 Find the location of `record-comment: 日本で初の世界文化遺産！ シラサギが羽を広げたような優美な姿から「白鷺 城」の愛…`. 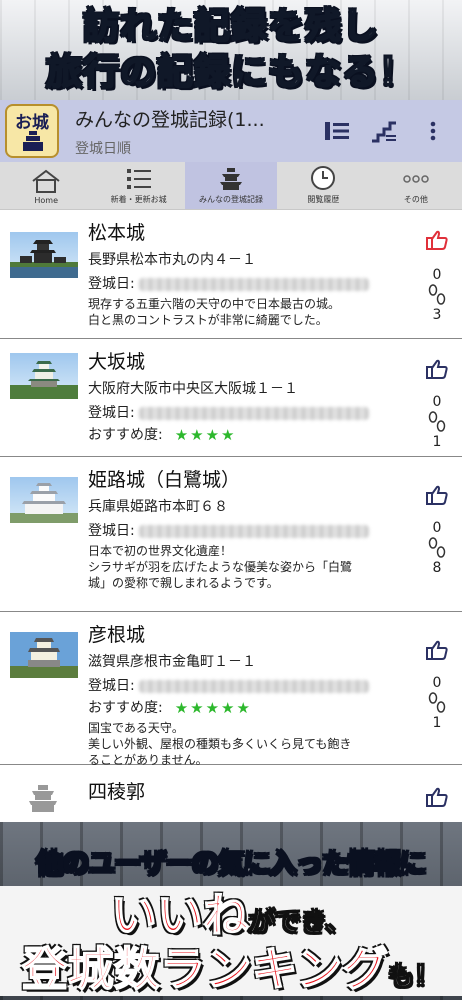

record-comment: 日本で初の世界文化遺産！ シラサギが羽を広げたような優美な姿から「白鷺 城」の愛… is located at coordinates (248, 567).